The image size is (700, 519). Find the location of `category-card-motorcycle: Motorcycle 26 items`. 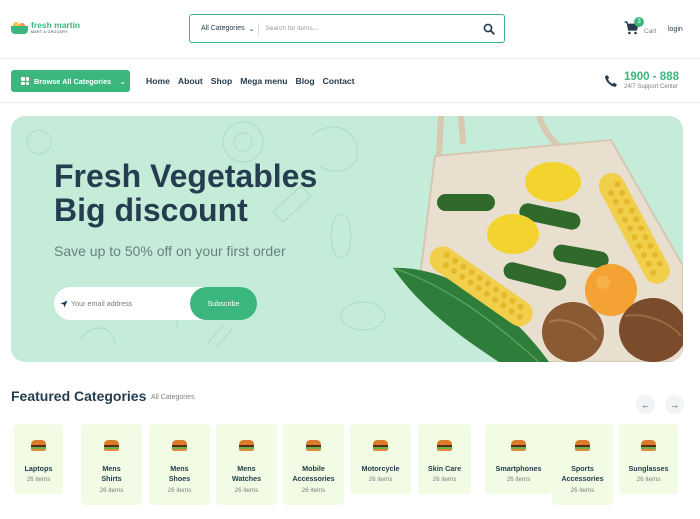

category-card-motorcycle: Motorcycle 26 items is located at coordinates (380, 459).